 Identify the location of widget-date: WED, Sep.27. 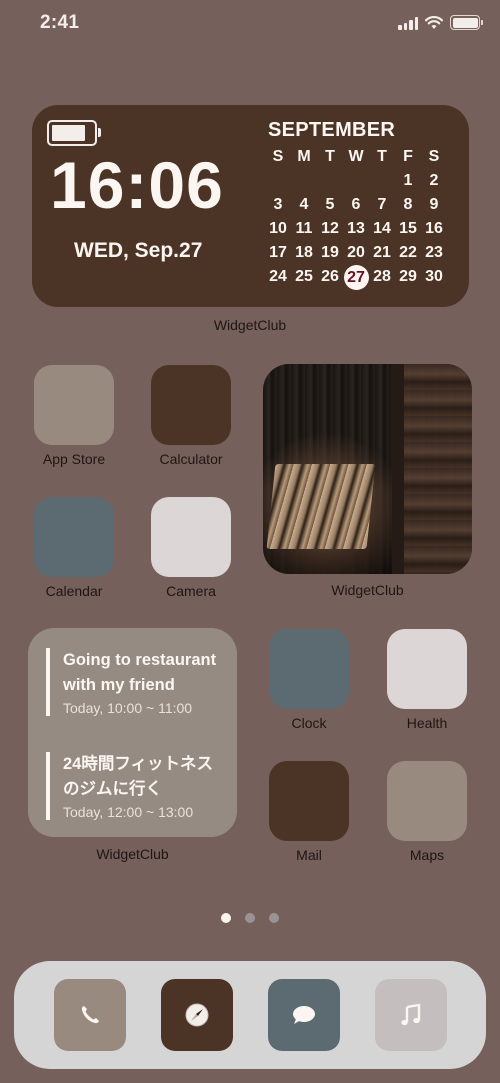
(138, 250).